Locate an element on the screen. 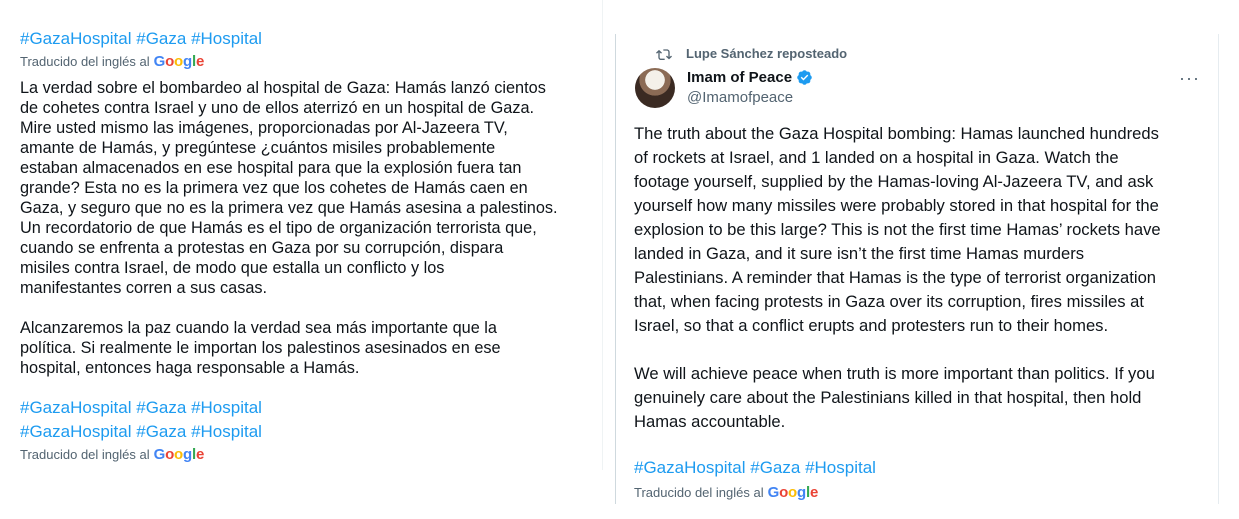  author-handle: @Imamofpeace is located at coordinates (740, 97).